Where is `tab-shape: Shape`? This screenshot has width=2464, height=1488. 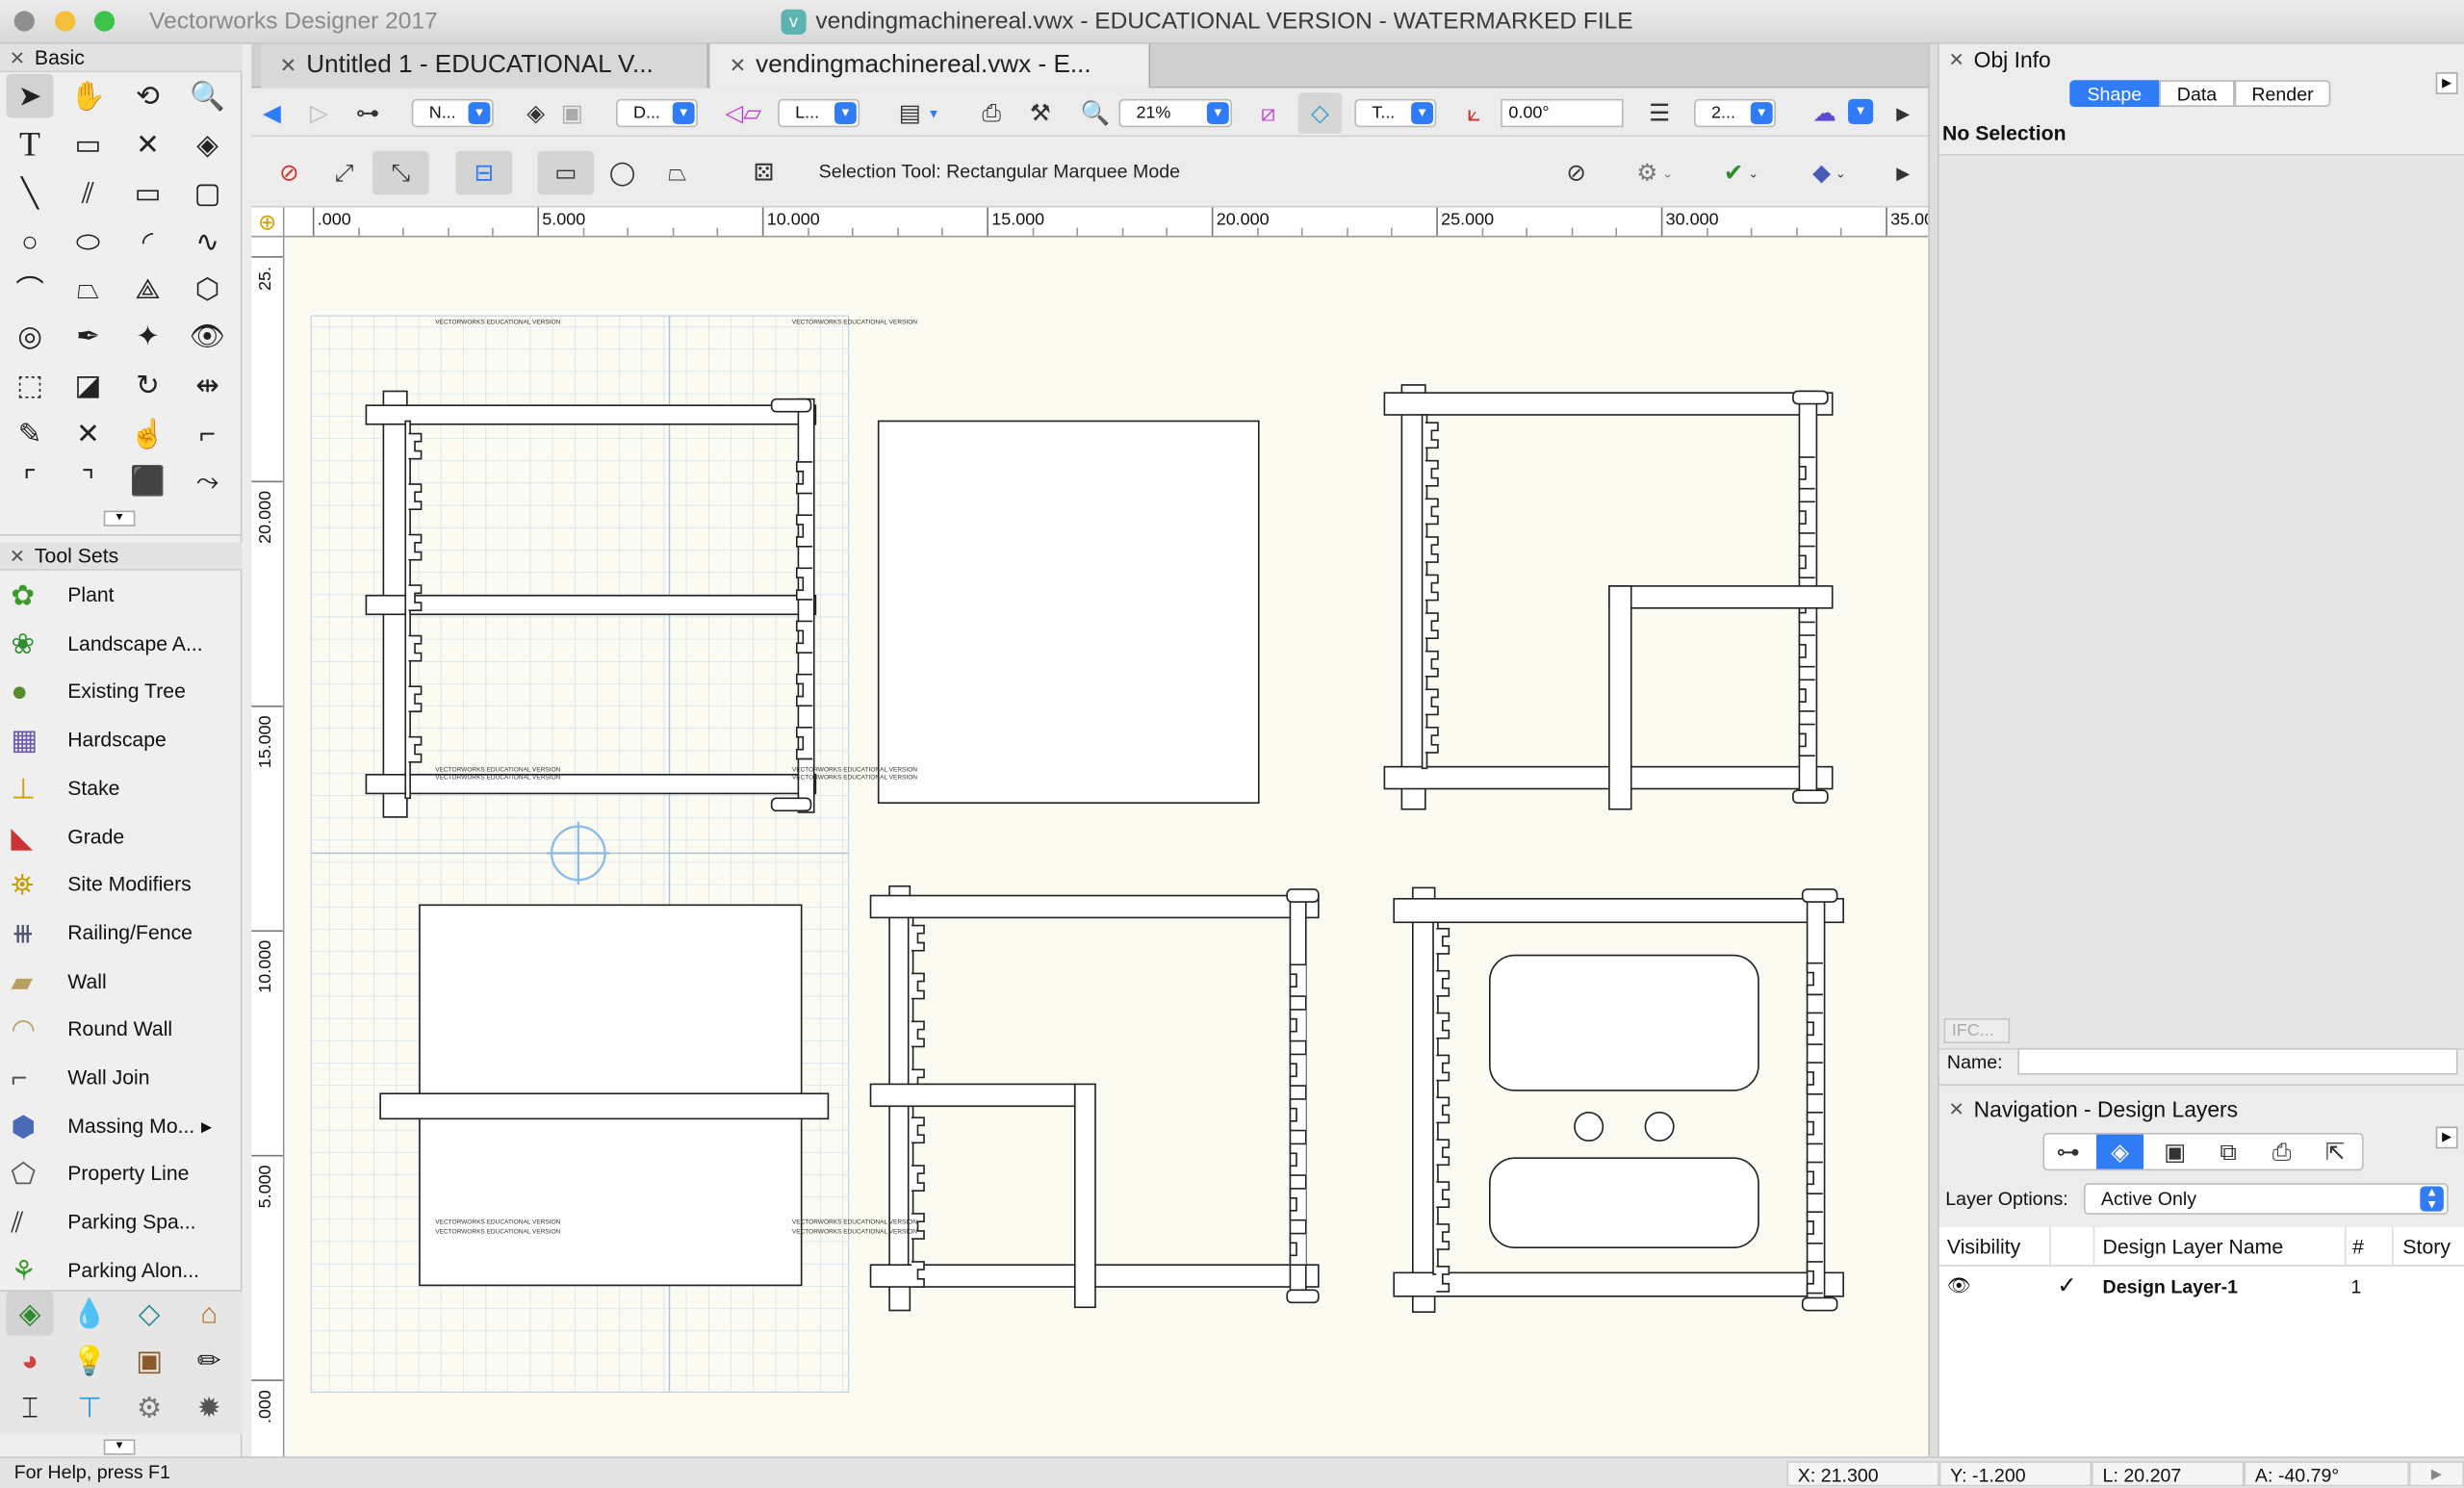 tab-shape: Shape is located at coordinates (2114, 94).